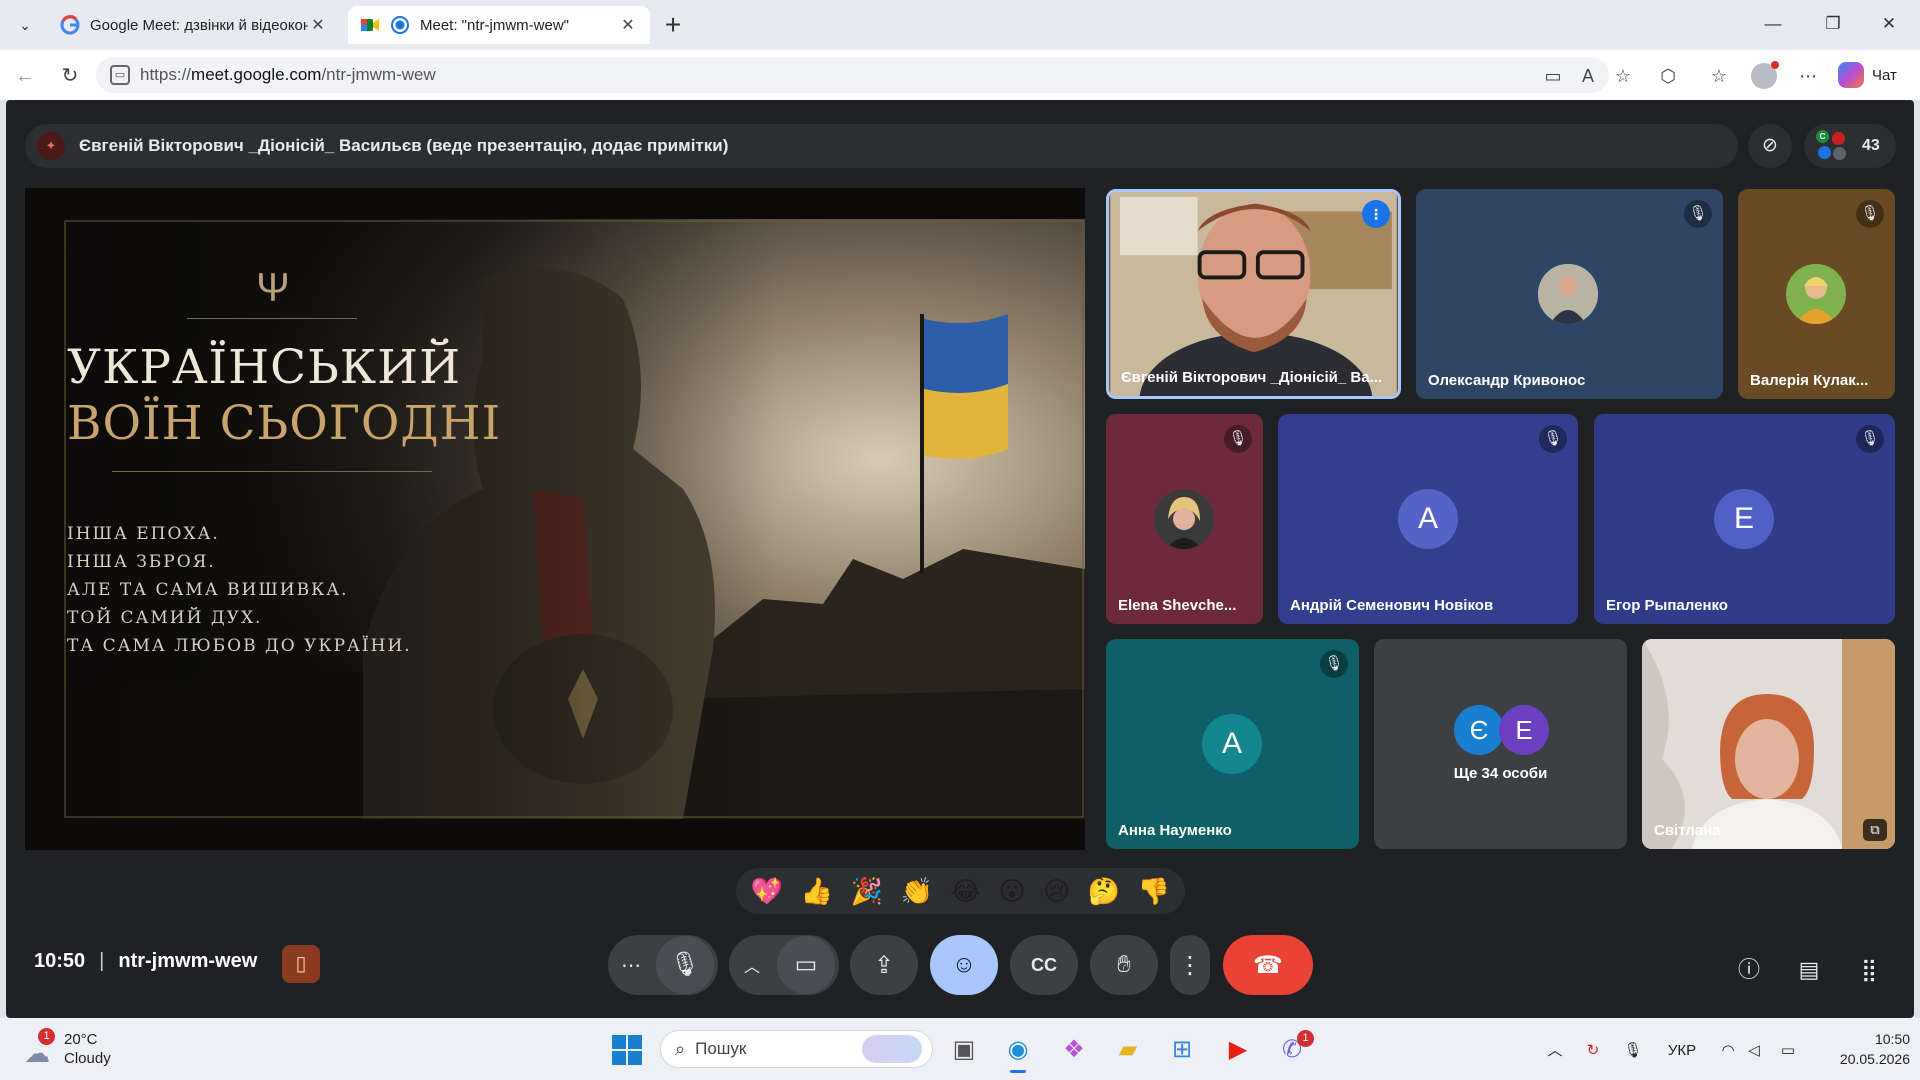 The image size is (1920, 1080). I want to click on more-options-button: ⋮, so click(1190, 965).